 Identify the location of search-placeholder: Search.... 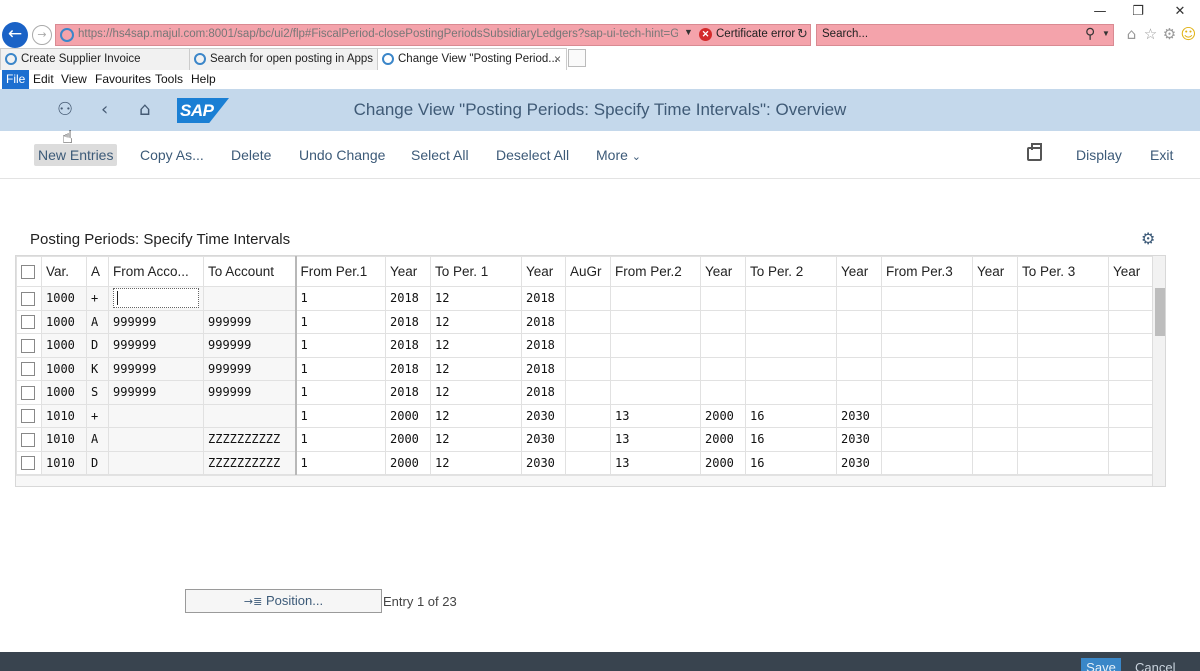
(845, 34).